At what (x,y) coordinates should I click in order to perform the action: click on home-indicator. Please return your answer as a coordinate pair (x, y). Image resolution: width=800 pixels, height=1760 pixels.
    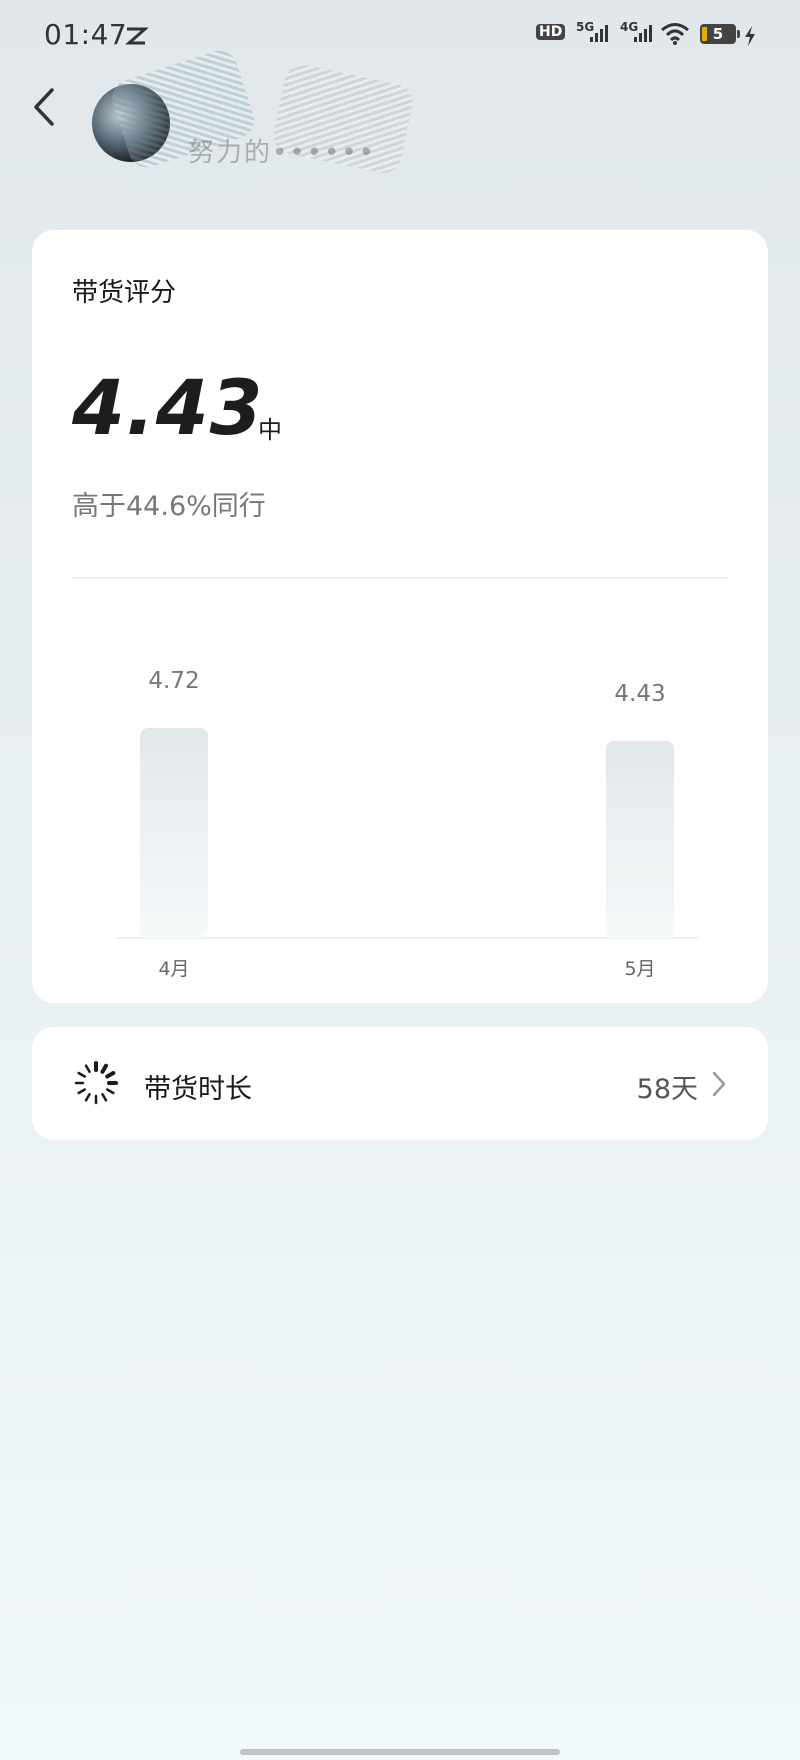
    Looking at the image, I should click on (400, 1752).